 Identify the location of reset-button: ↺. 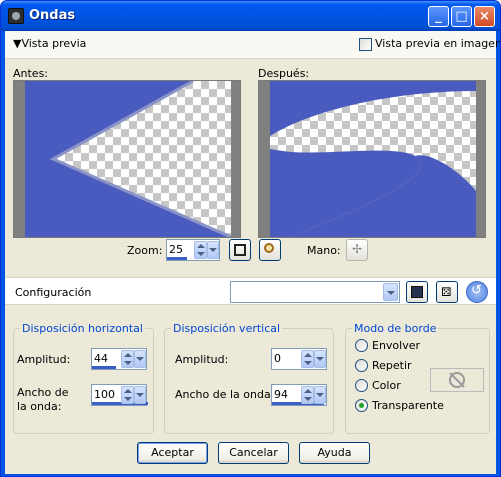
(477, 292).